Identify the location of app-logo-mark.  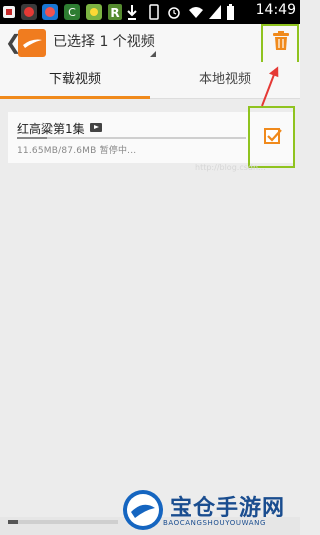
(32, 43).